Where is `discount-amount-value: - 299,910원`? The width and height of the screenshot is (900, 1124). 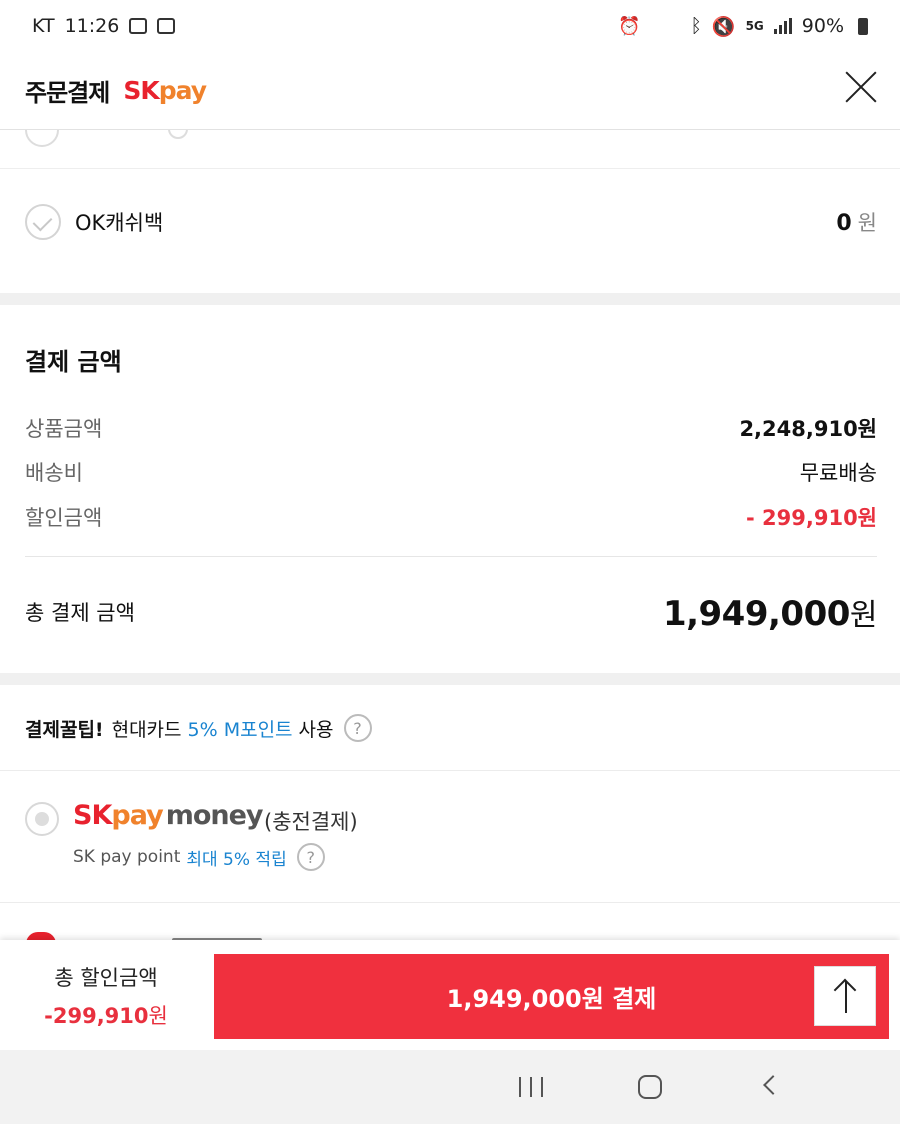 discount-amount-value: - 299,910원 is located at coordinates (811, 518).